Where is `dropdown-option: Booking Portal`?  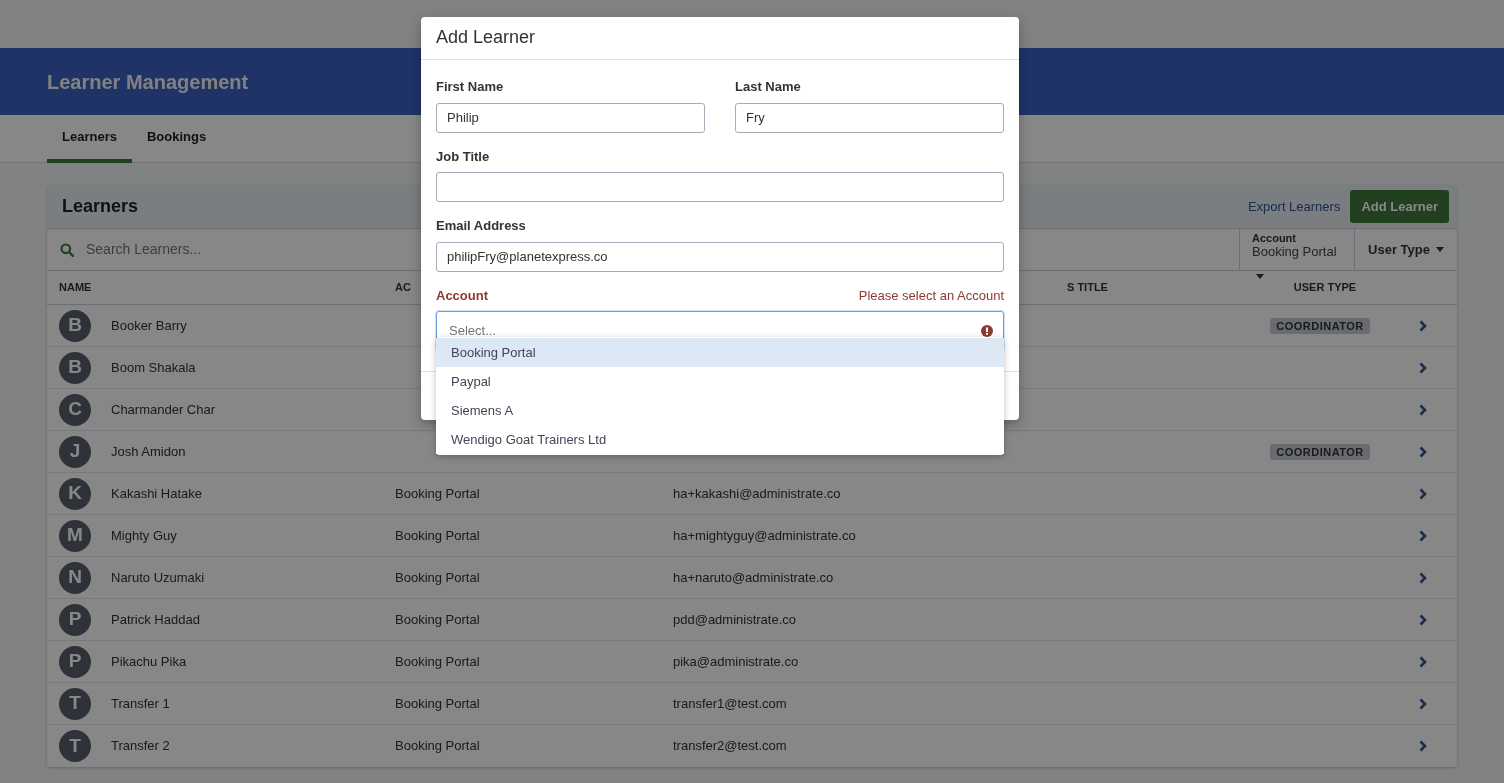 dropdown-option: Booking Portal is located at coordinates (720, 352).